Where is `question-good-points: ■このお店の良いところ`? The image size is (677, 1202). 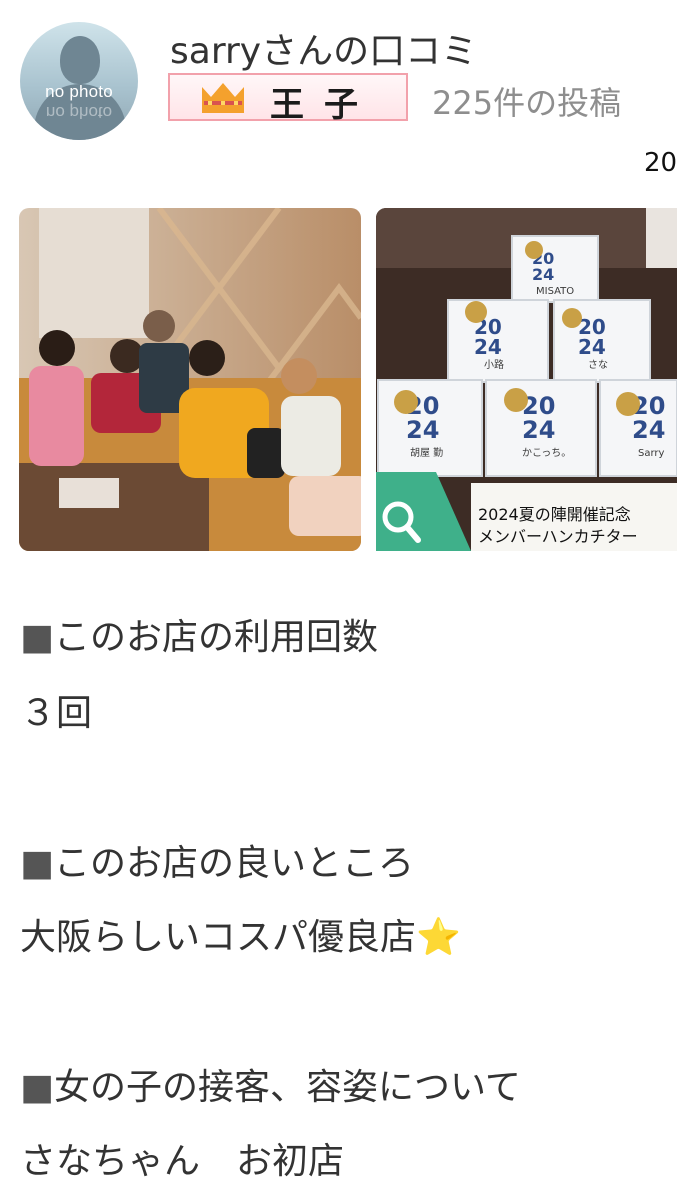 question-good-points: ■このお店の良いところ is located at coordinates (217, 860).